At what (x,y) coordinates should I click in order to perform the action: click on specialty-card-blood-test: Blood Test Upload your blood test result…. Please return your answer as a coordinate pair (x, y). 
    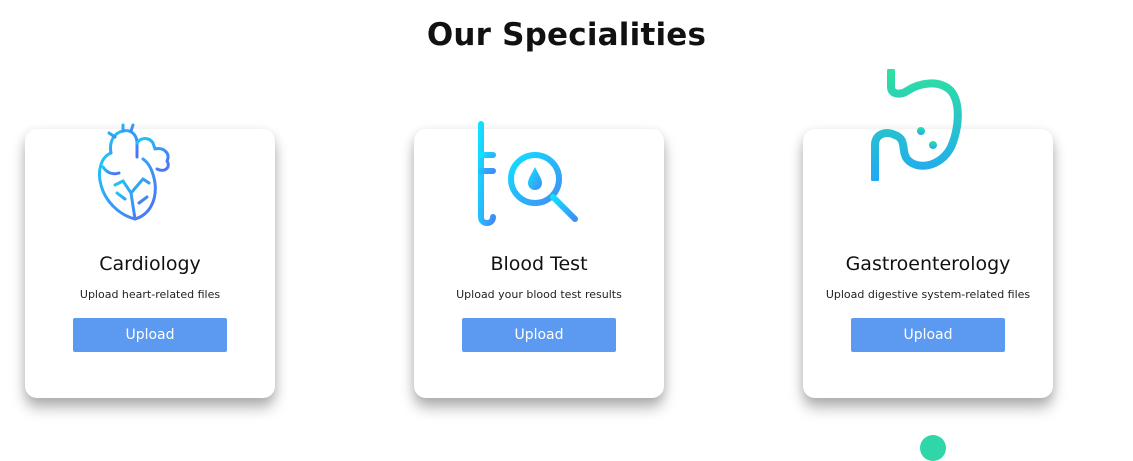
    Looking at the image, I should click on (539, 259).